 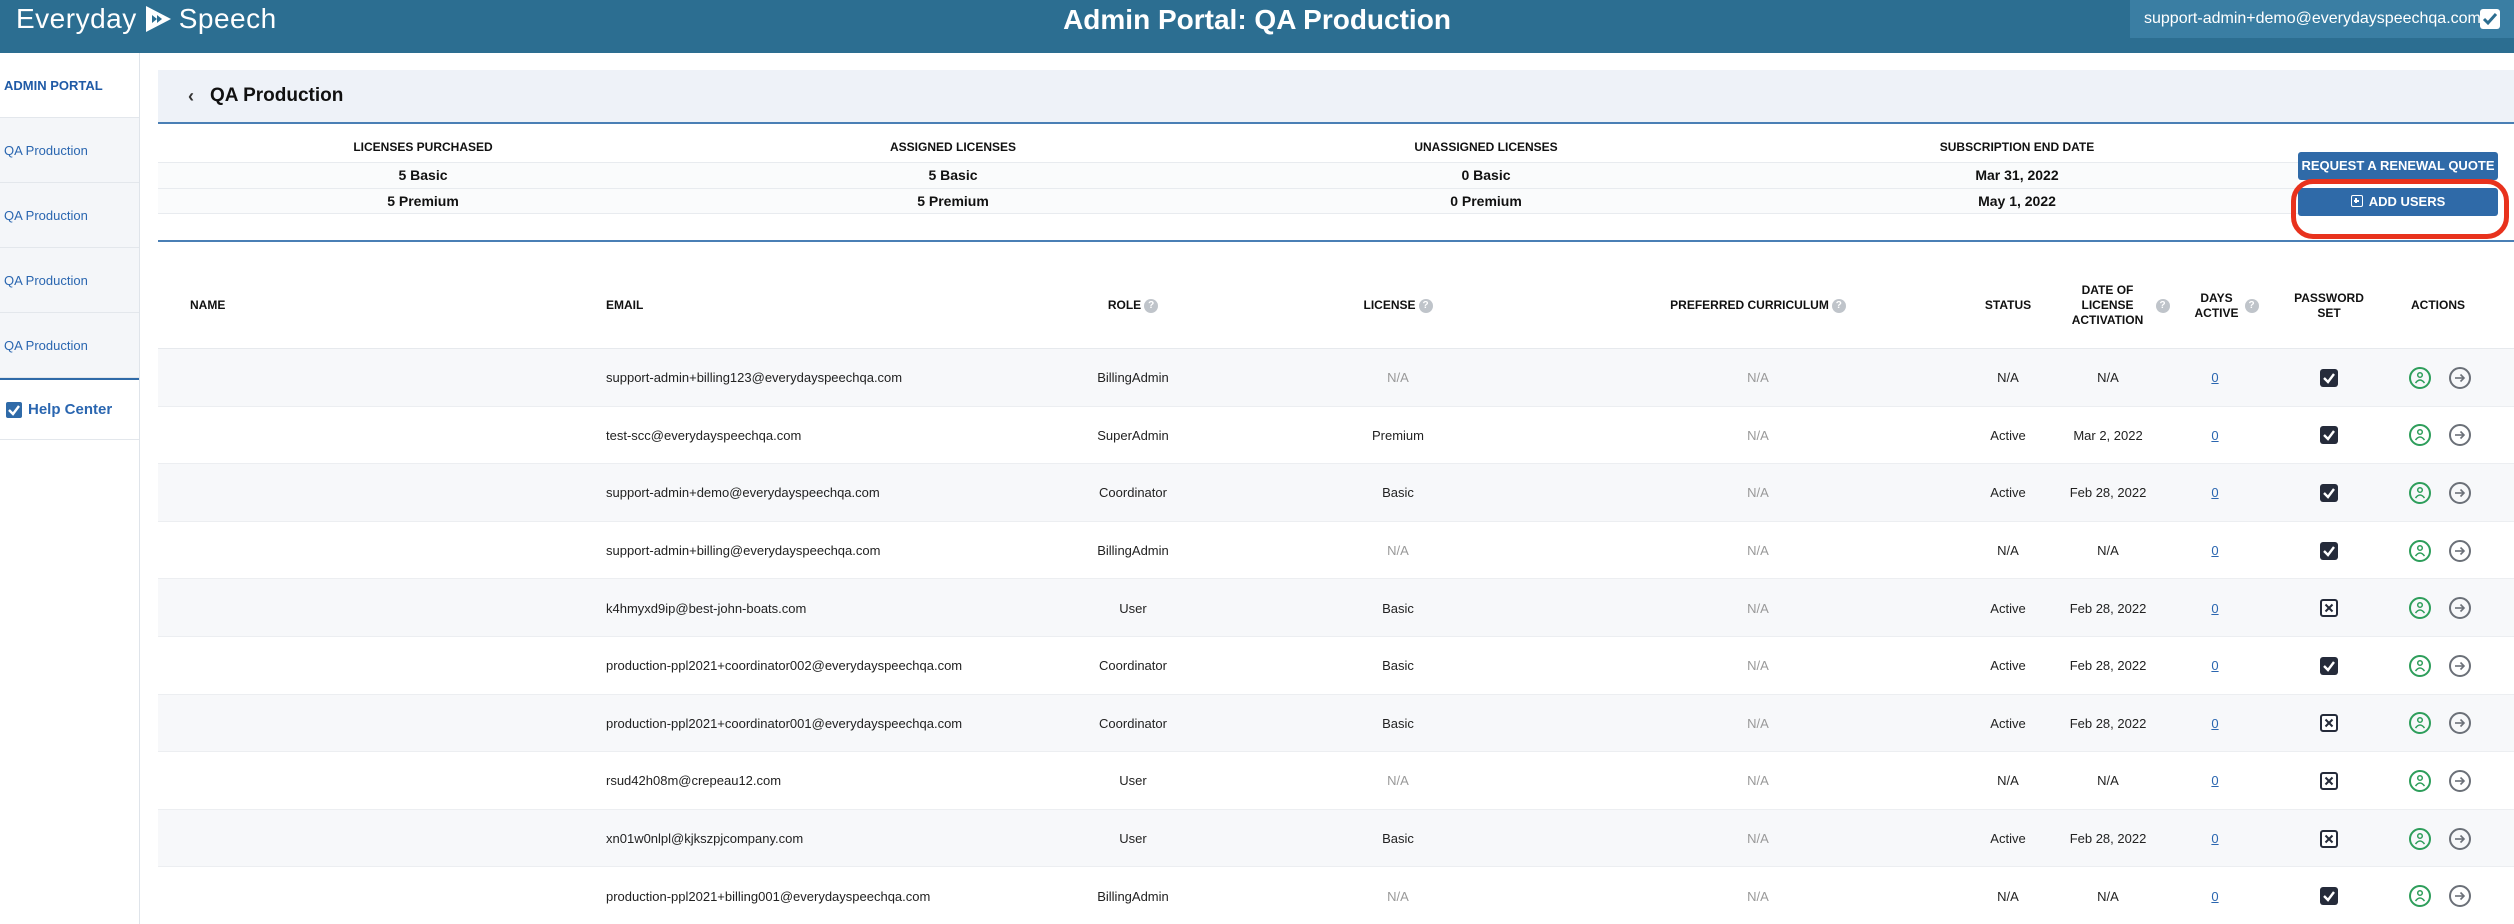 I want to click on column-email: EMAIL, so click(x=756, y=305).